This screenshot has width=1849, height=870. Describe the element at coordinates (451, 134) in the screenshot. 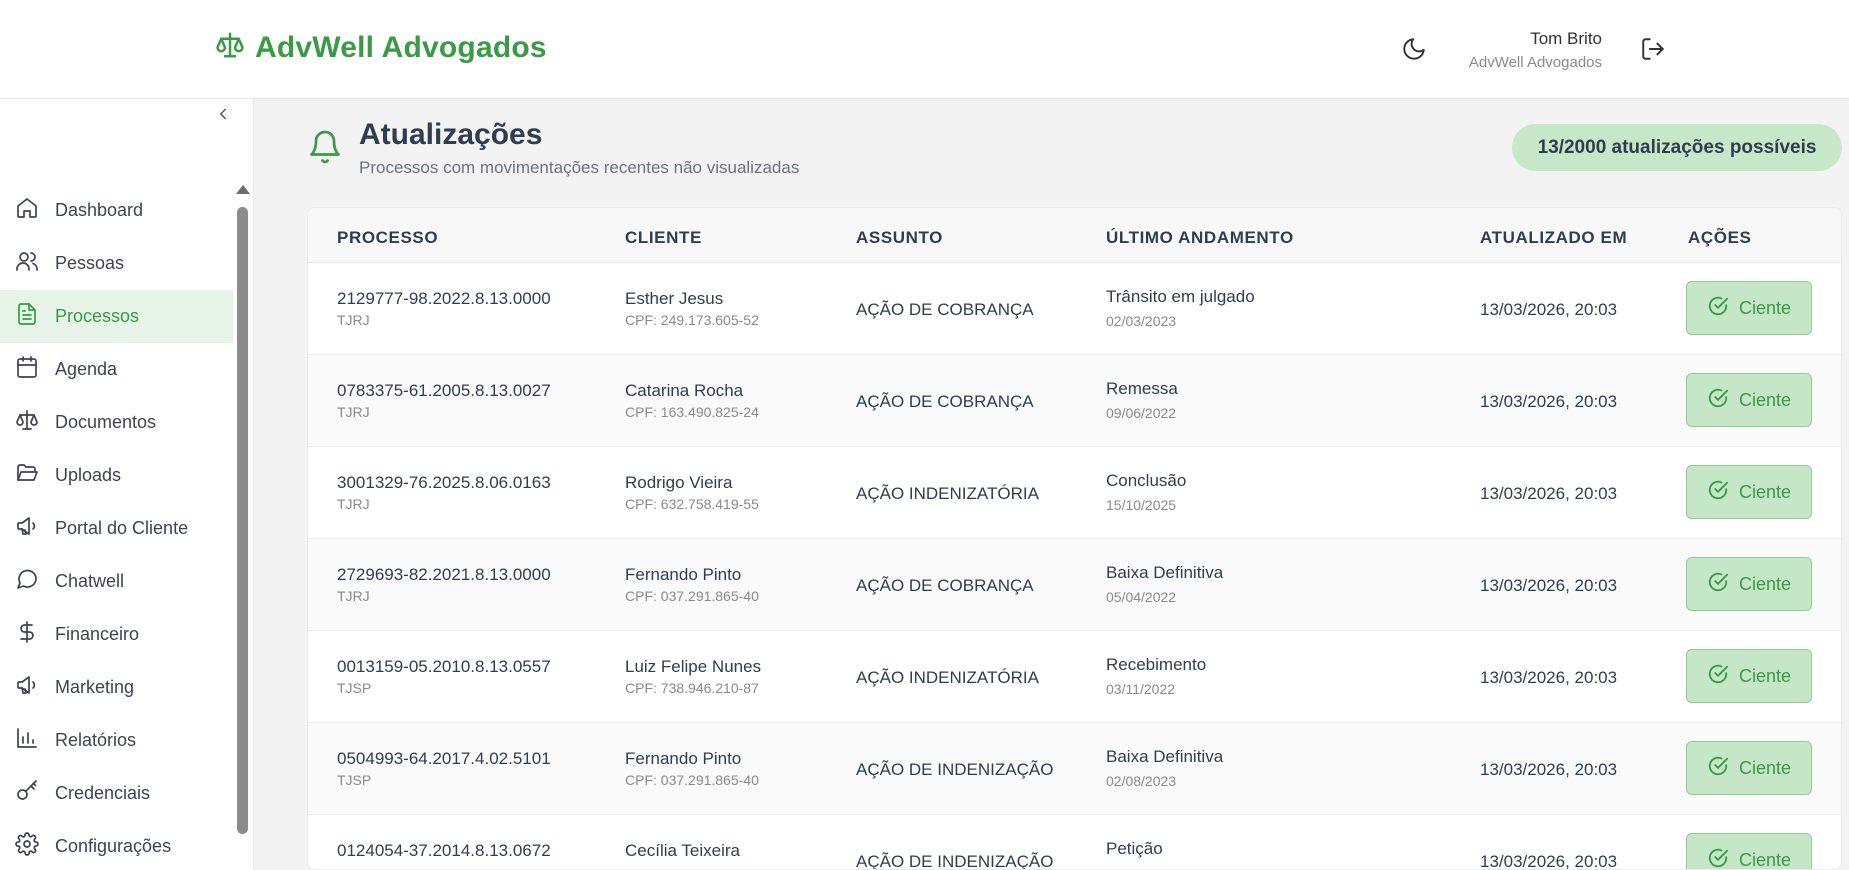

I see `page-title: Atualizações` at that location.